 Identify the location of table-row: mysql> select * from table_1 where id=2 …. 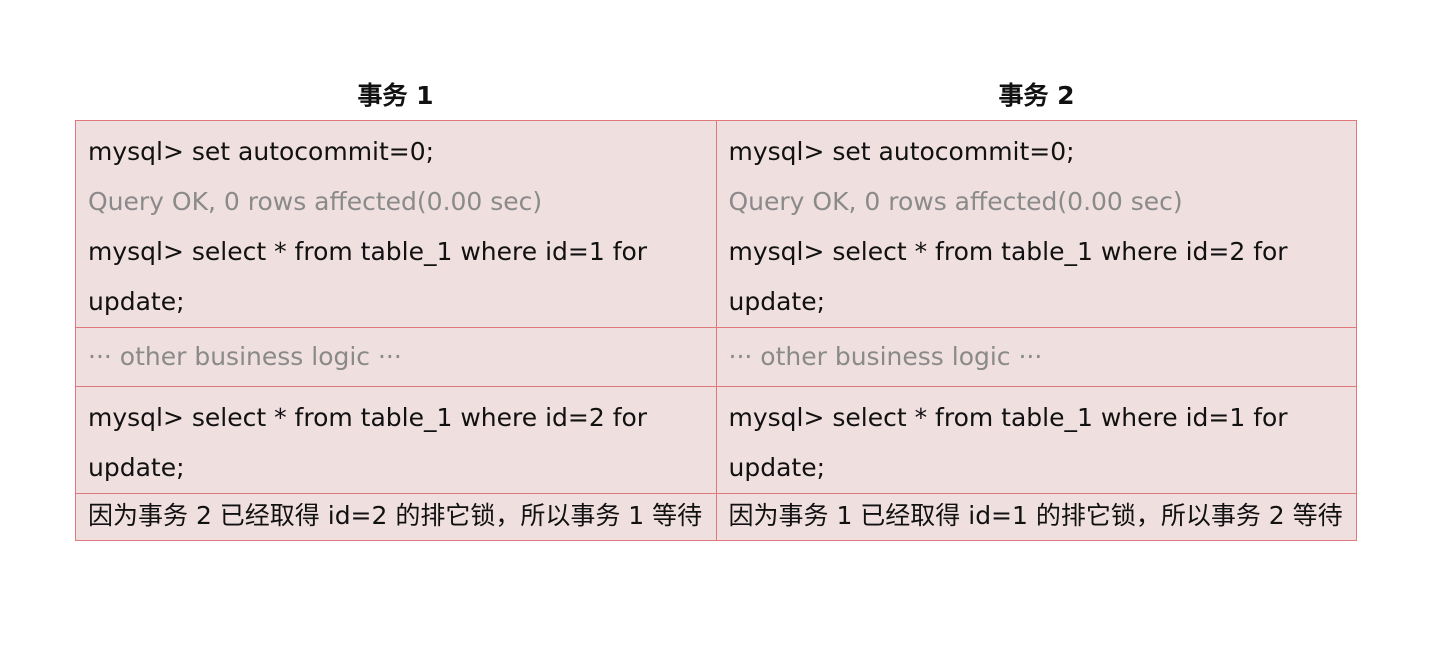
(716, 440).